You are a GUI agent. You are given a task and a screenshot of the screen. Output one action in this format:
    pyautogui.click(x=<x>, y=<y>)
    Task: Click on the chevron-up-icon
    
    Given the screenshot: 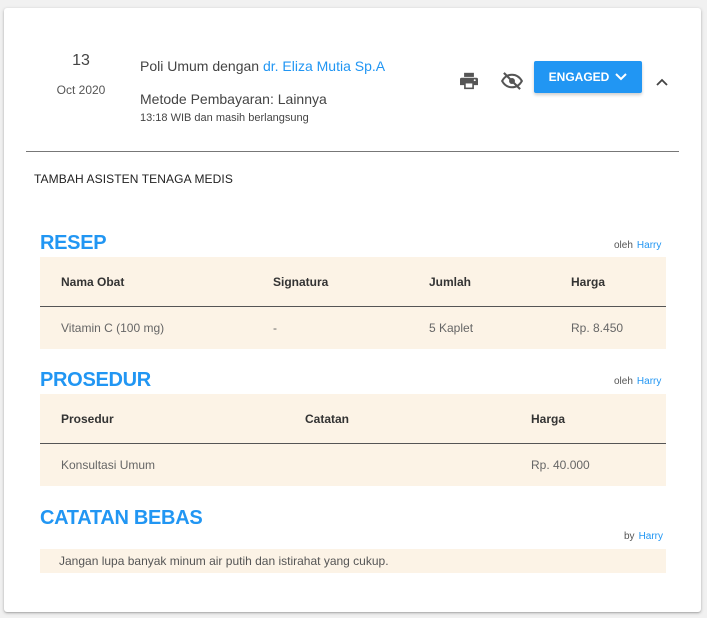 What is the action you would take?
    pyautogui.click(x=662, y=82)
    